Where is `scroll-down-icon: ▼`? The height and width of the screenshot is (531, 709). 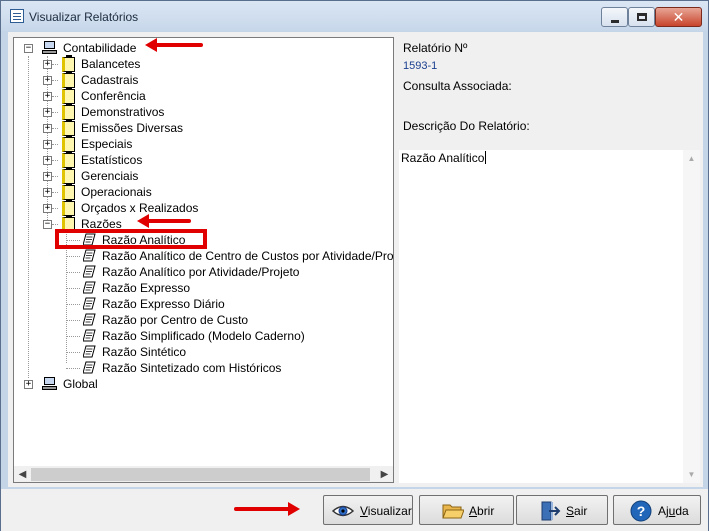 scroll-down-icon: ▼ is located at coordinates (691, 474).